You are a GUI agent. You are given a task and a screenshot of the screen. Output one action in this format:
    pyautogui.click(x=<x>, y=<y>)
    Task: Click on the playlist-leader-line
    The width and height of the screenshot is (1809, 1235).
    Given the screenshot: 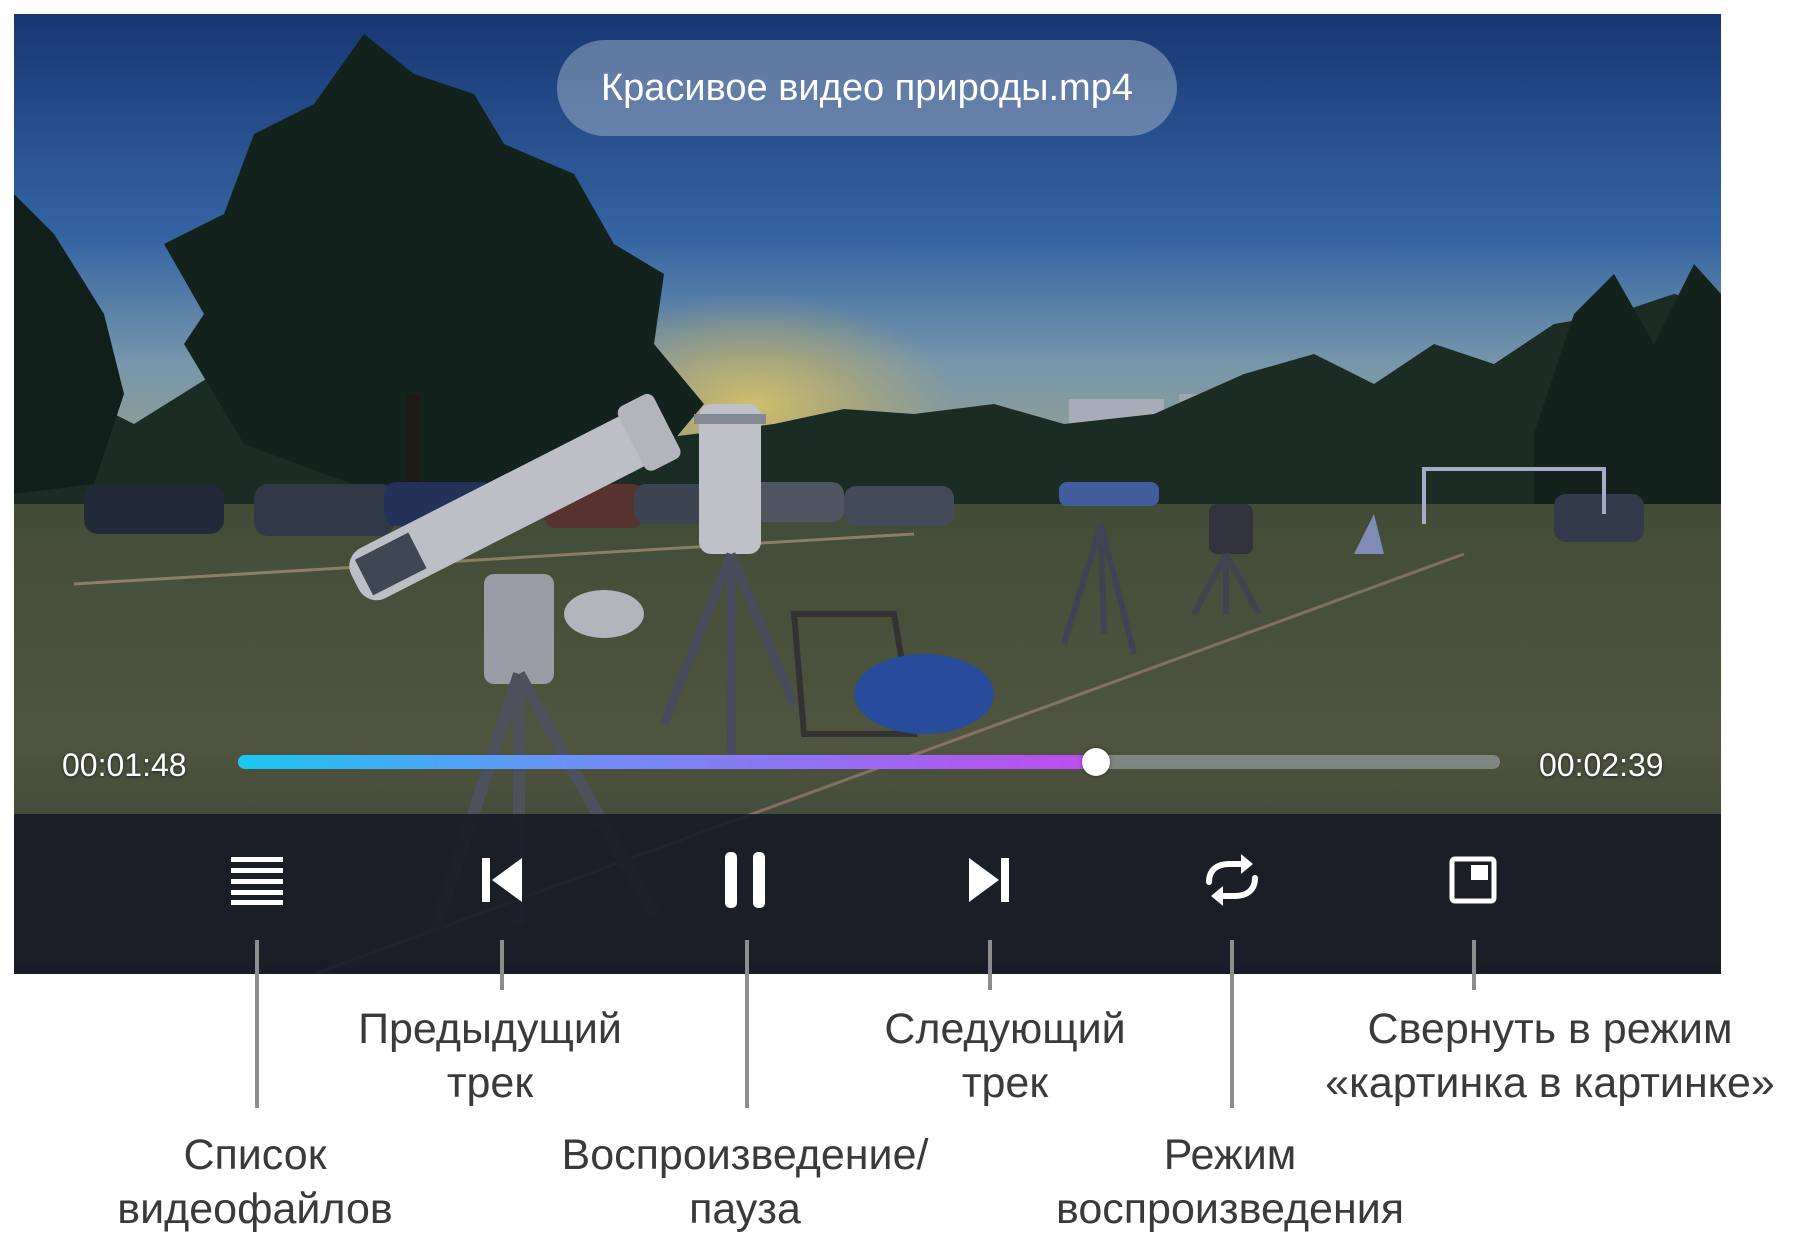 What is the action you would take?
    pyautogui.click(x=257, y=1024)
    